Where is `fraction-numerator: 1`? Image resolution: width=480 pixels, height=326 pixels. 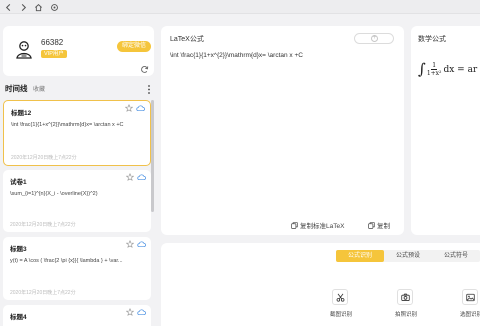
fraction-numerator: 1 is located at coordinates (434, 66).